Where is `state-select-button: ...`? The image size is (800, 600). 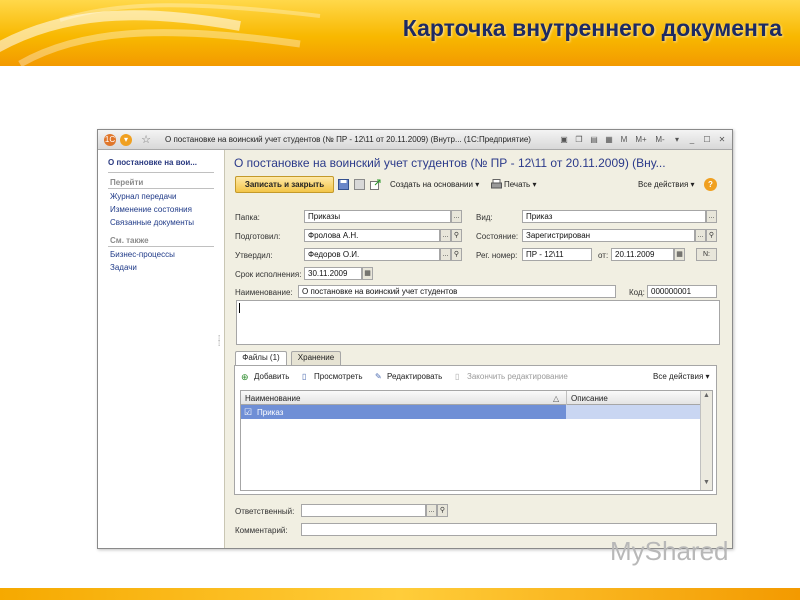 state-select-button: ... is located at coordinates (700, 235).